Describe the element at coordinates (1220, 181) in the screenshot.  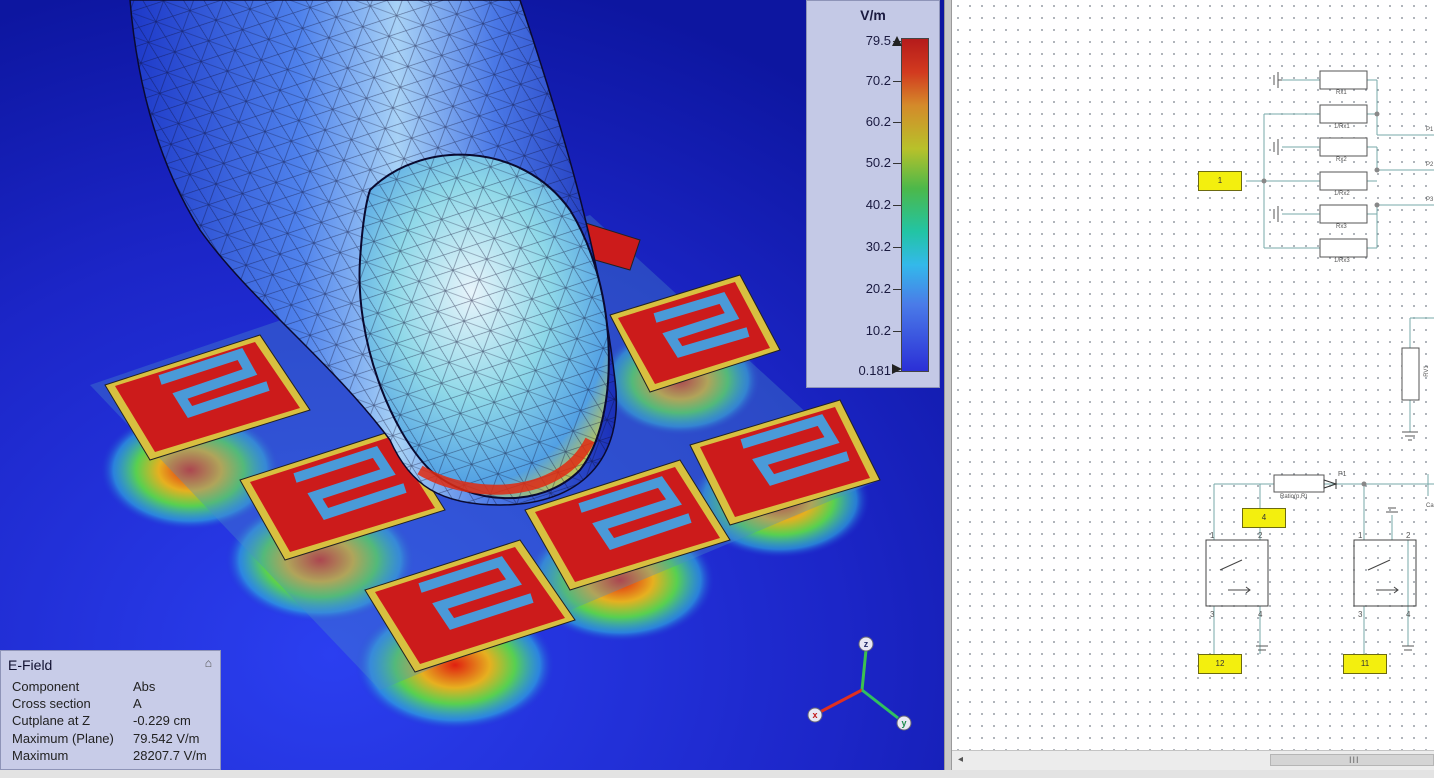
I see `input-port-1: 1` at that location.